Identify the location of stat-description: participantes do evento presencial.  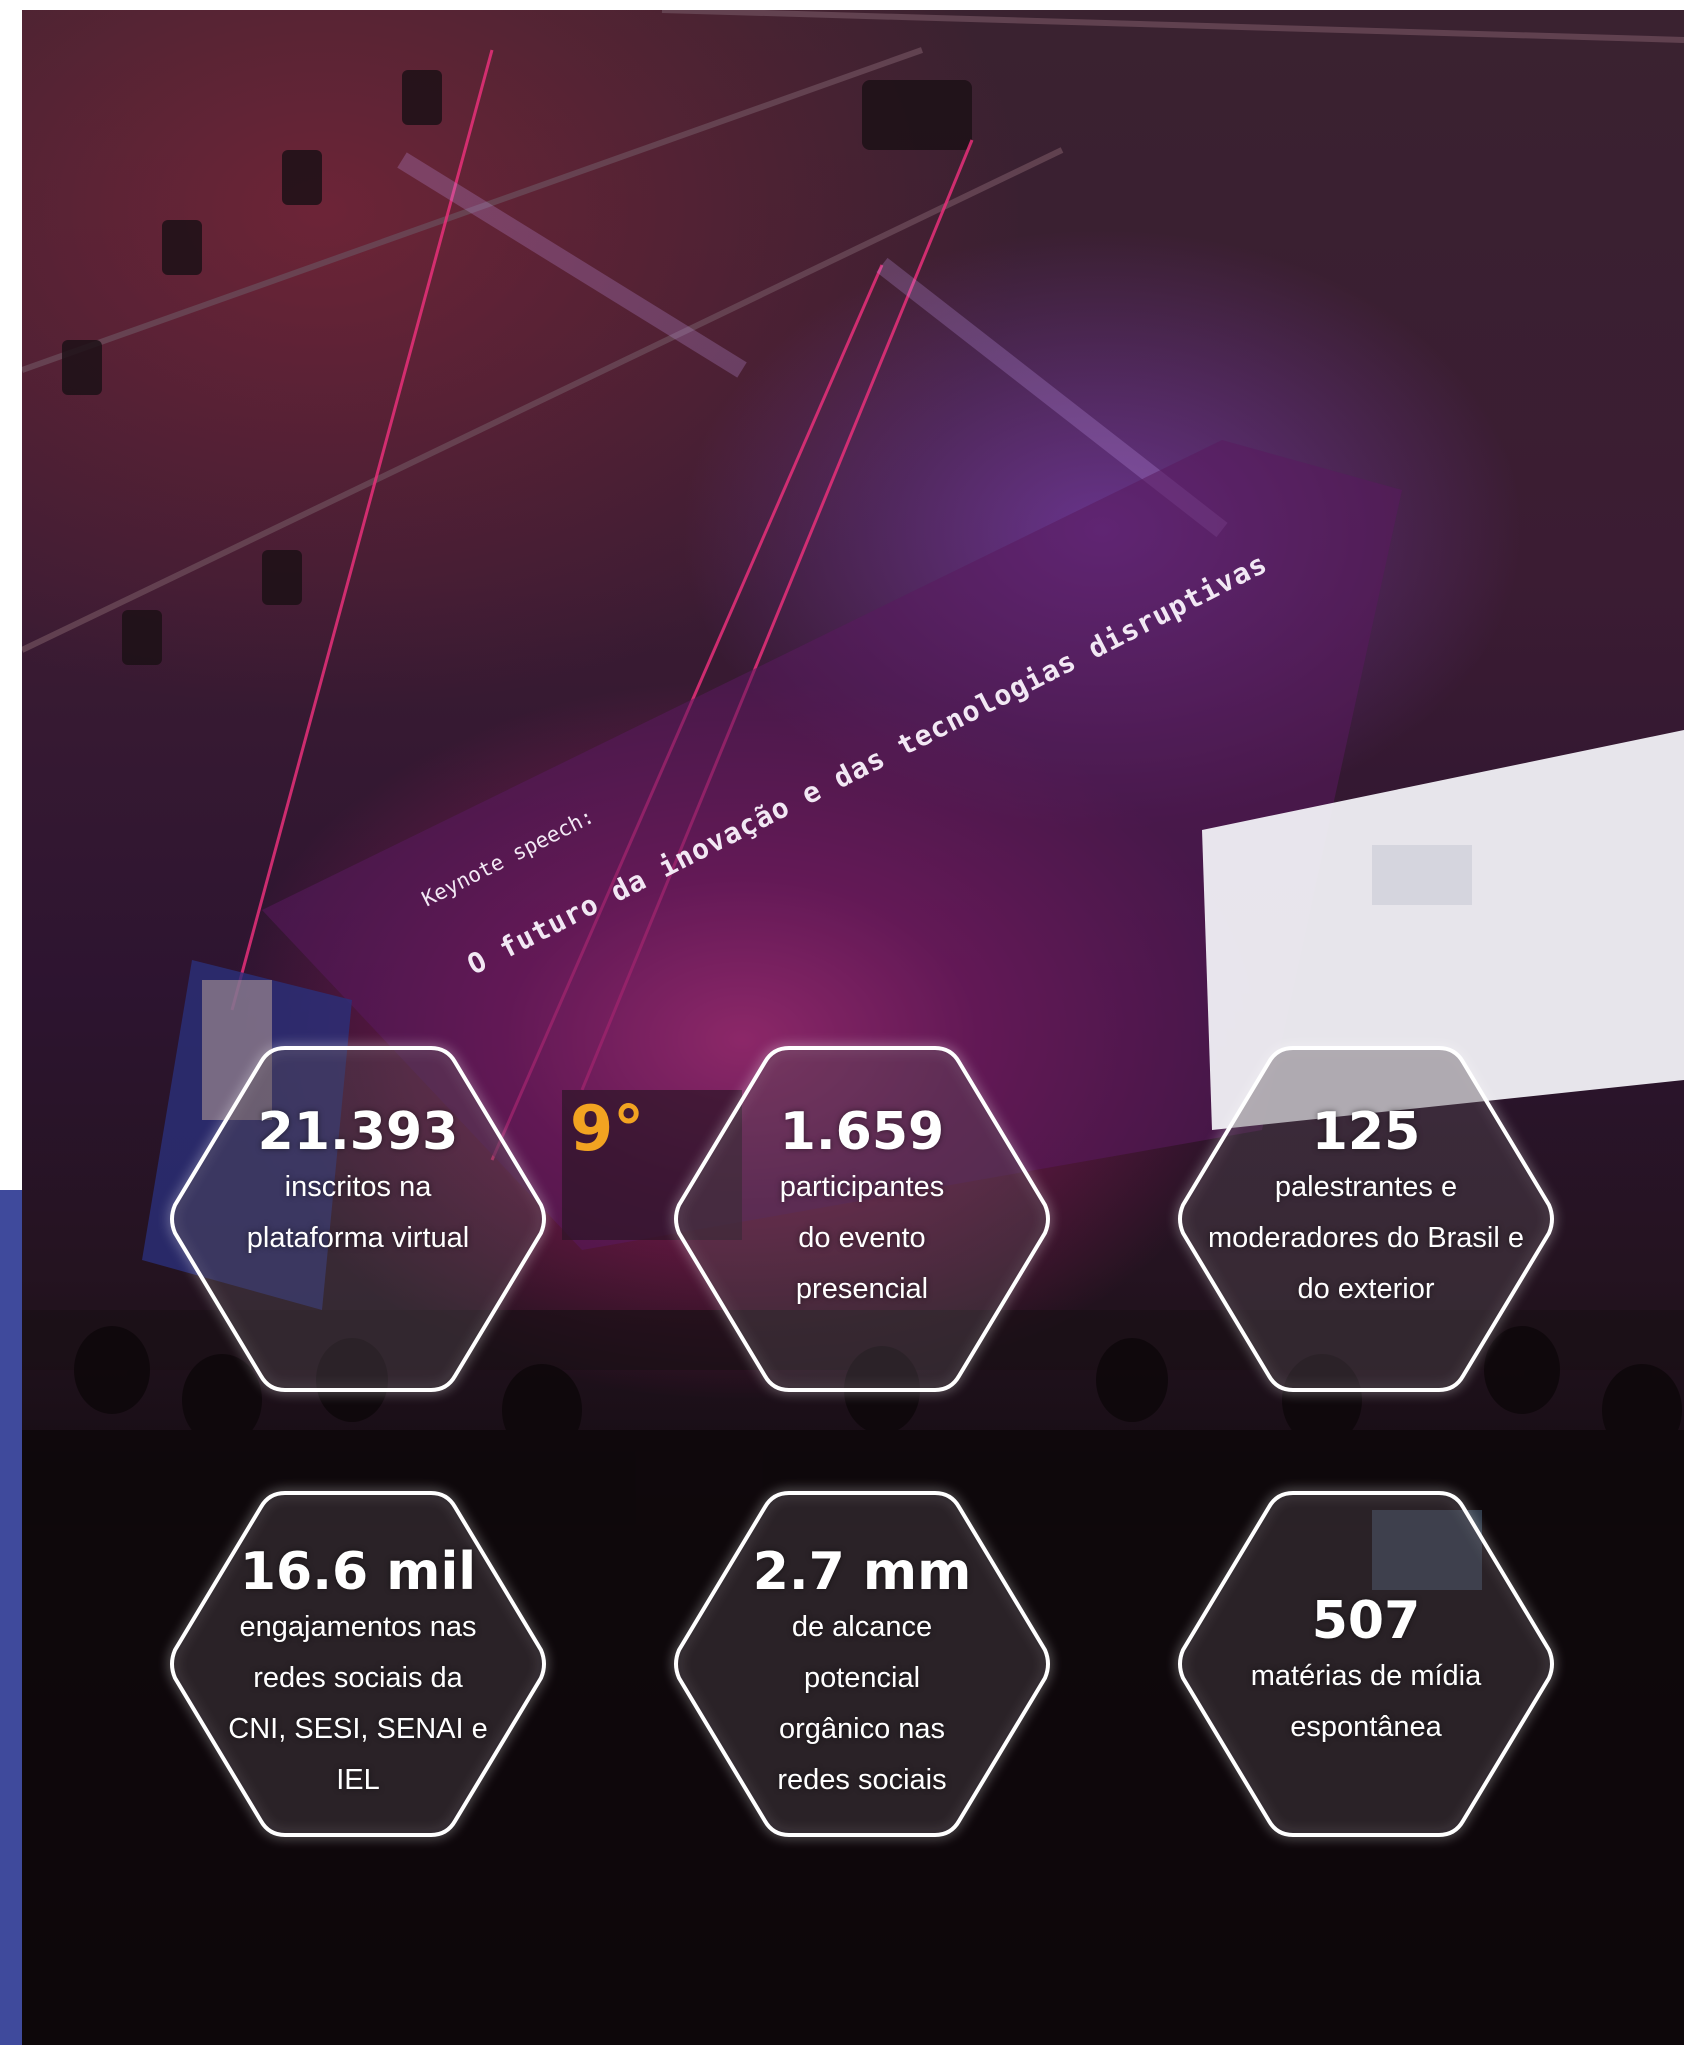
(862, 1238).